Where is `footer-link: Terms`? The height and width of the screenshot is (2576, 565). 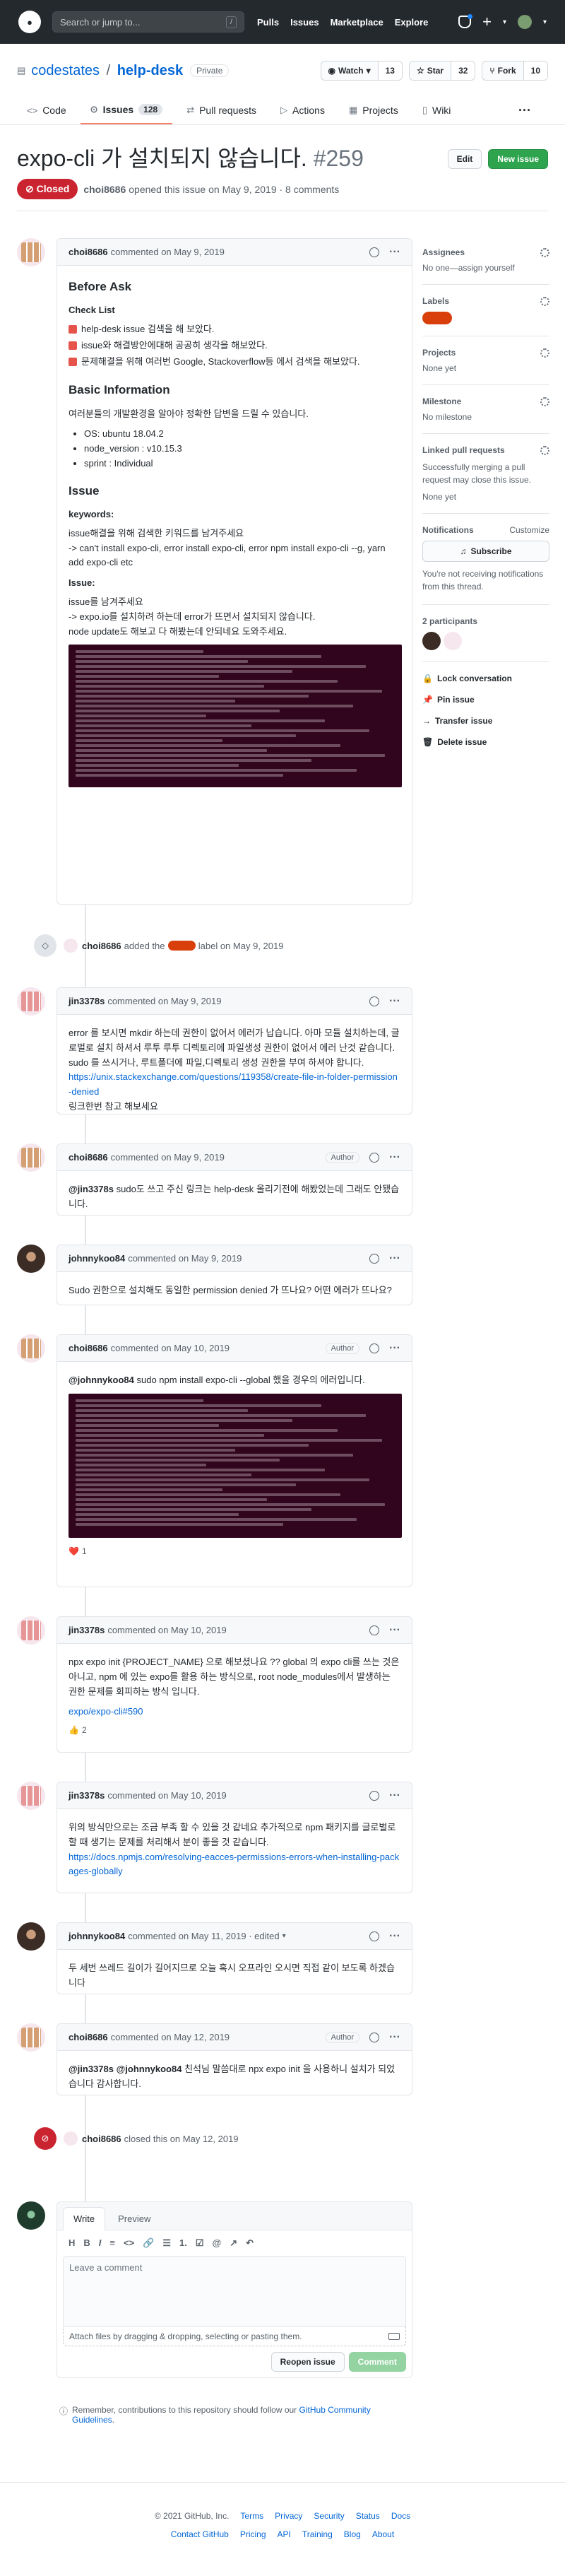
footer-link: Terms is located at coordinates (251, 2516).